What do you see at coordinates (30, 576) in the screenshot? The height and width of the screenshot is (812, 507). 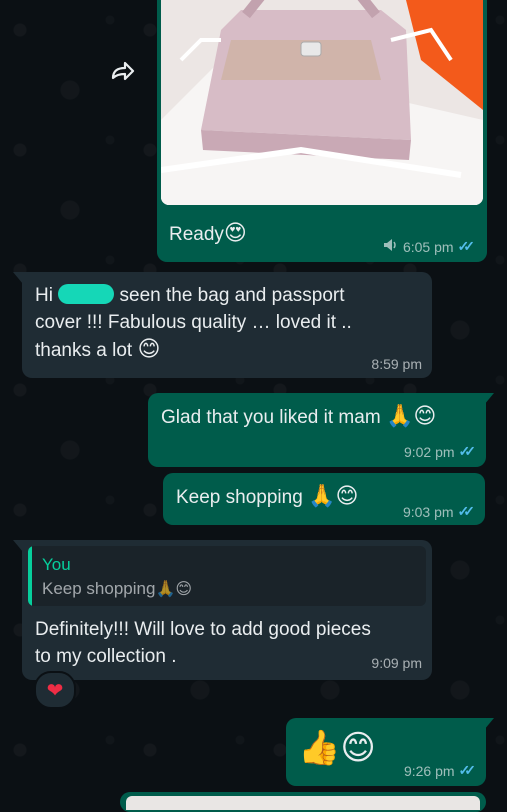 I see `quote-bar` at bounding box center [30, 576].